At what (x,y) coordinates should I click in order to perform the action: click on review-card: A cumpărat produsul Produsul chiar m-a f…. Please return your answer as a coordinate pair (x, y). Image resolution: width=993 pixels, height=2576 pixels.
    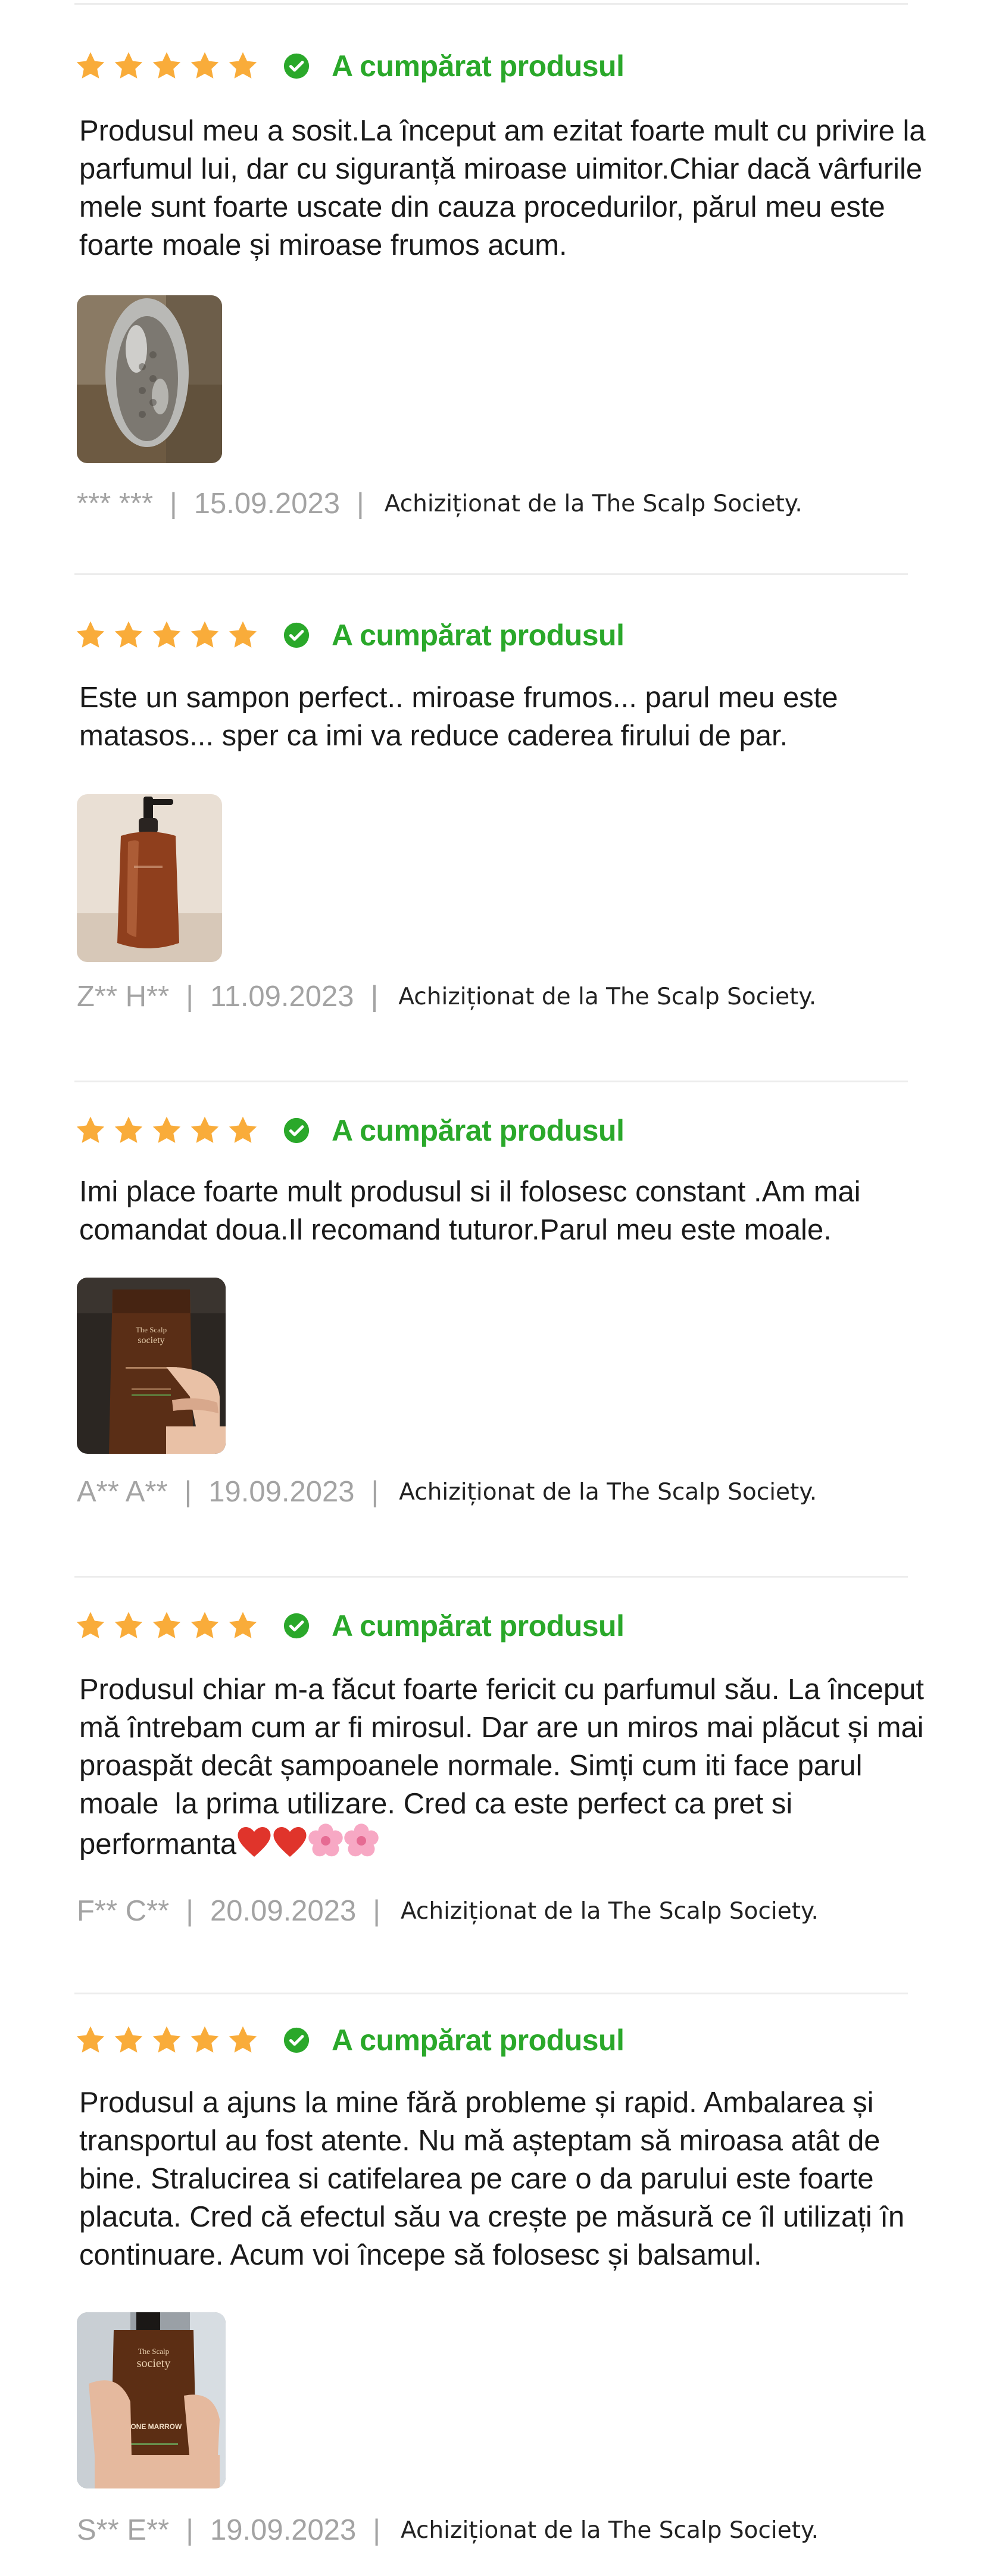
    Looking at the image, I should click on (499, 1800).